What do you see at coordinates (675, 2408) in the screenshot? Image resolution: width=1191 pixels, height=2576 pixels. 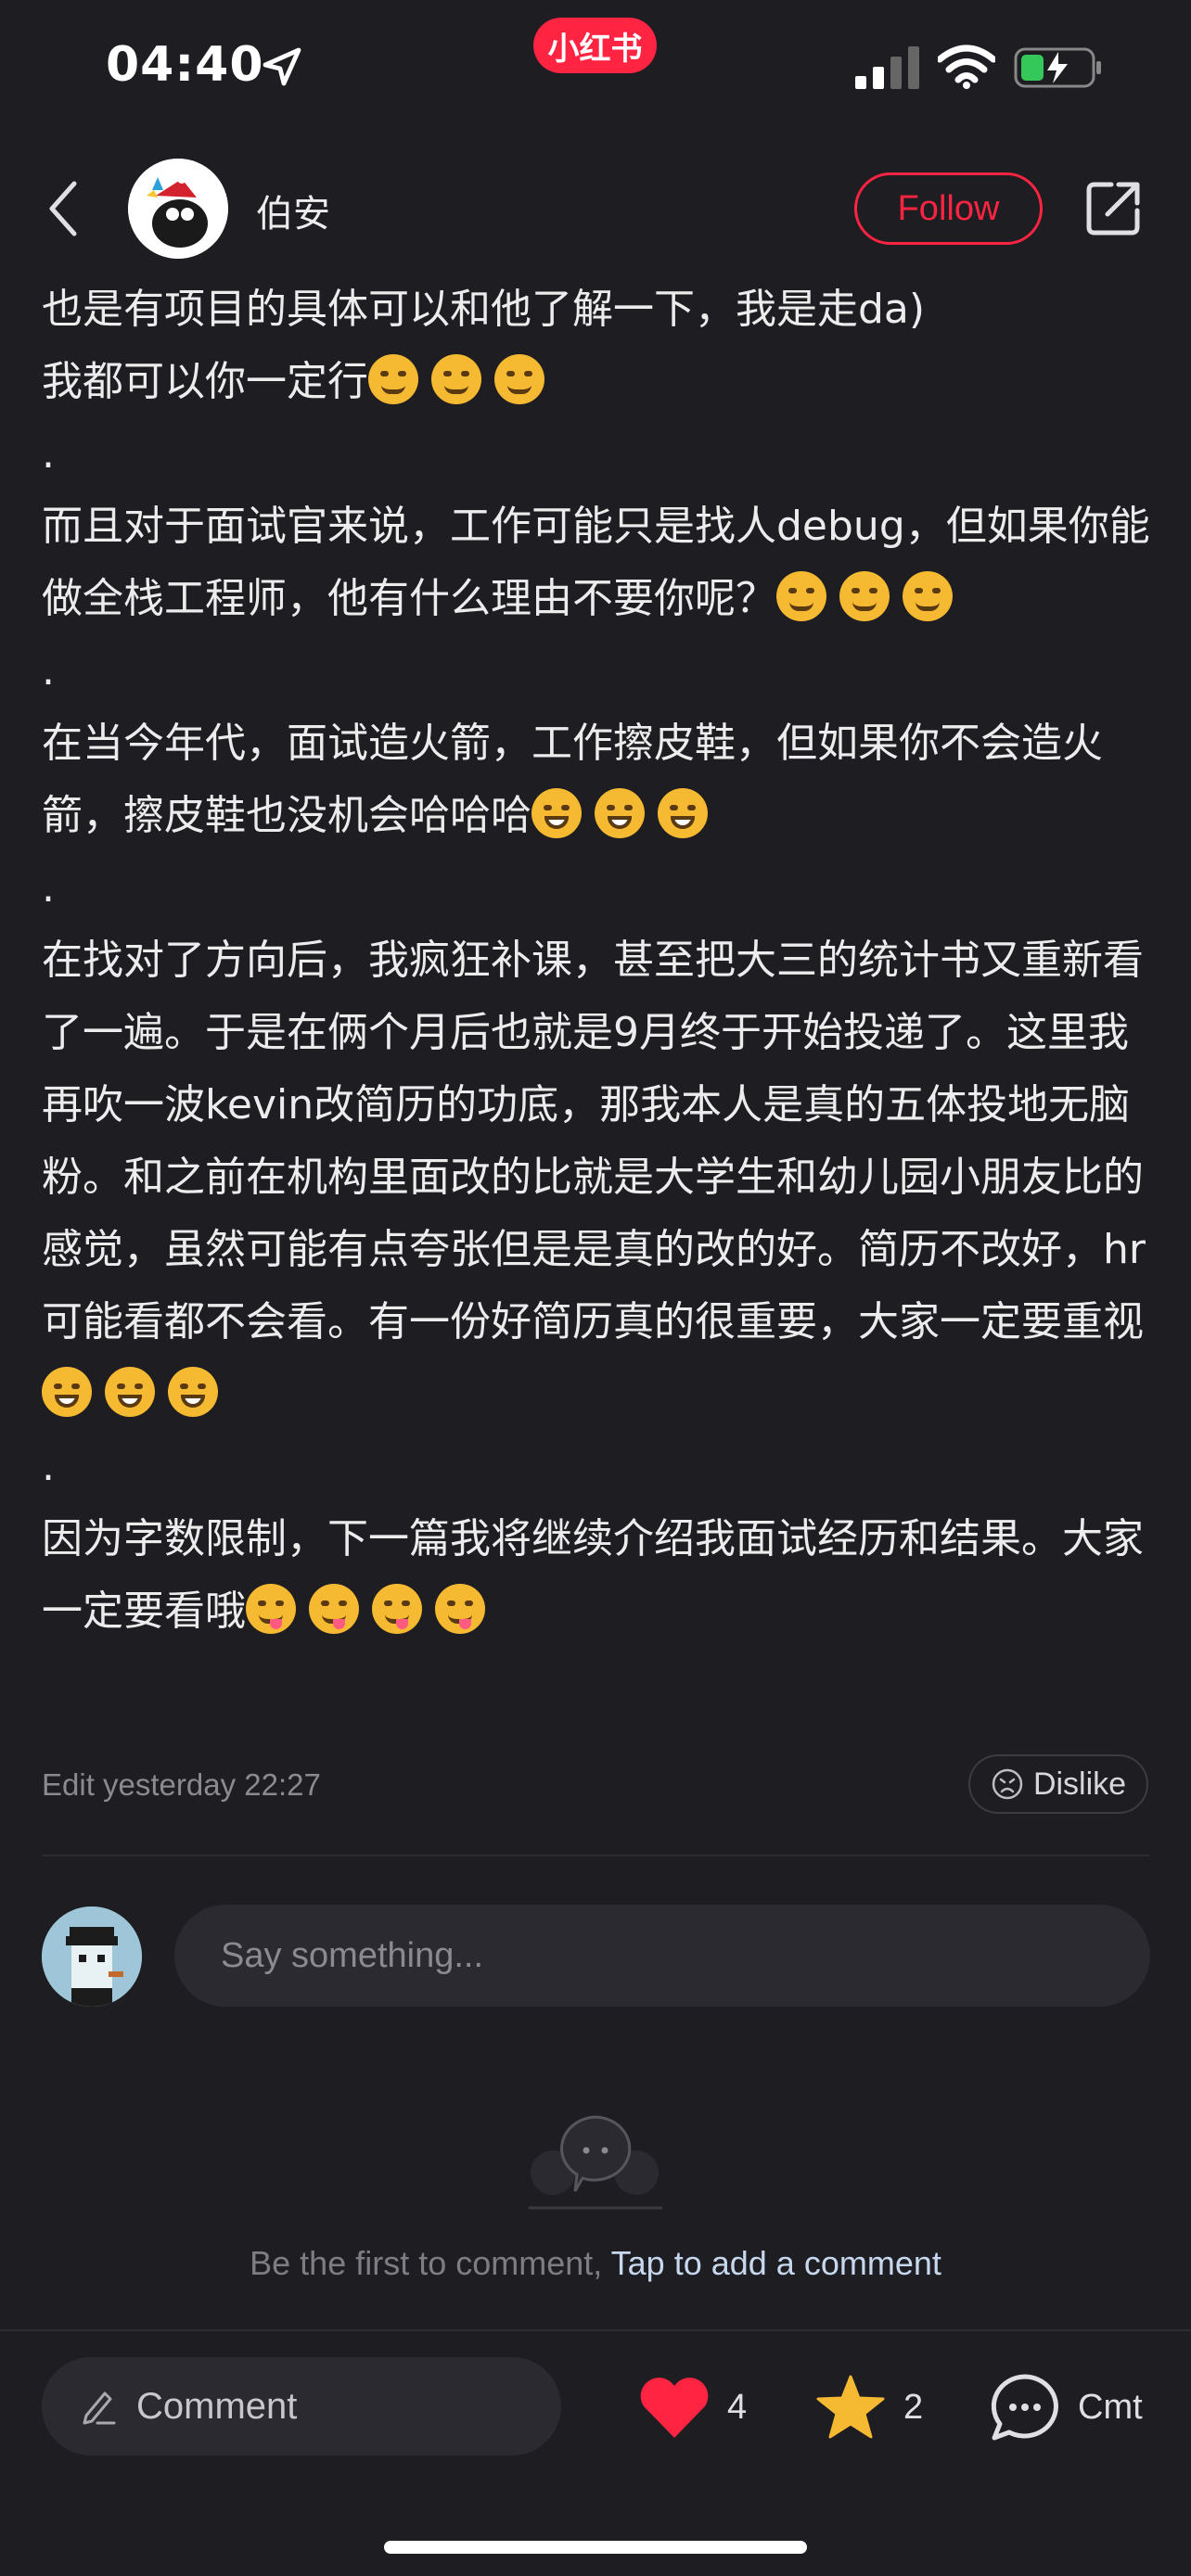 I see `heart-icon` at bounding box center [675, 2408].